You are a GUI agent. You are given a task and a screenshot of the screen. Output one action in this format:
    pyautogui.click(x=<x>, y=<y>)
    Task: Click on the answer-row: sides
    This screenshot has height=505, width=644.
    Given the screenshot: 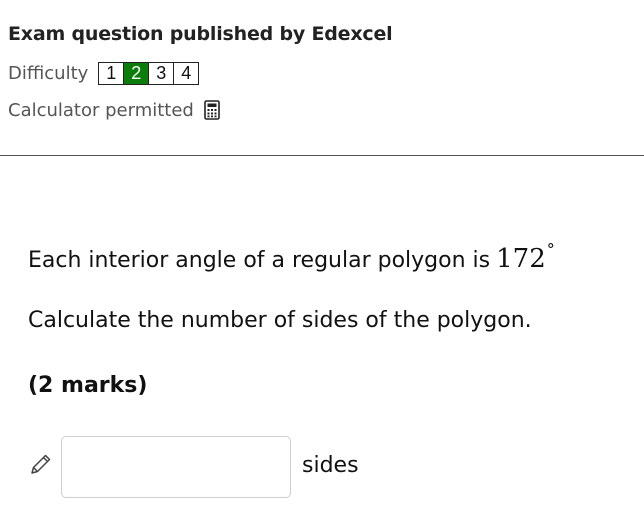 What is the action you would take?
    pyautogui.click(x=328, y=468)
    